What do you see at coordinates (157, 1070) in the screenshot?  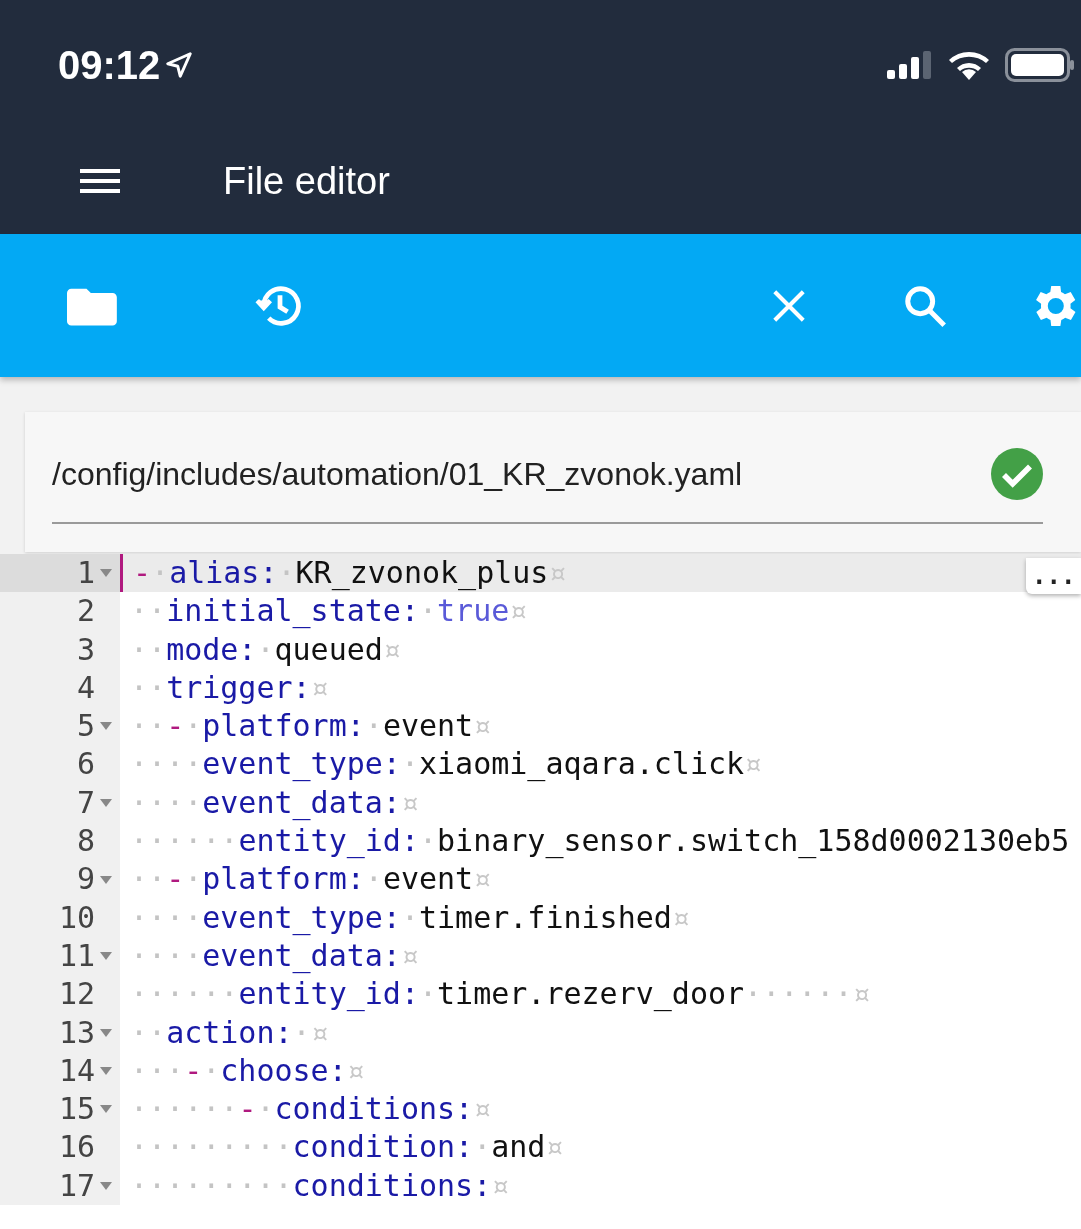 I see `whitespace-dots: ···` at bounding box center [157, 1070].